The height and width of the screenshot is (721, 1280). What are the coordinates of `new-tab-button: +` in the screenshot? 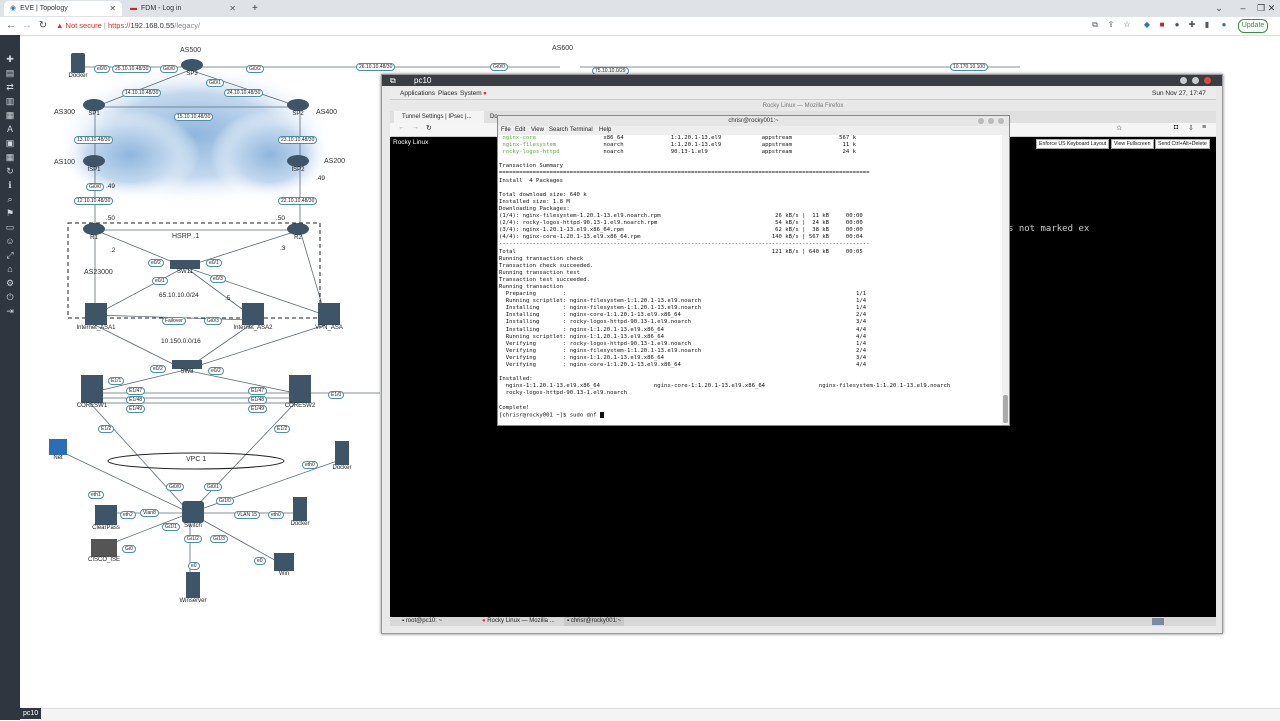 It's located at (254, 8).